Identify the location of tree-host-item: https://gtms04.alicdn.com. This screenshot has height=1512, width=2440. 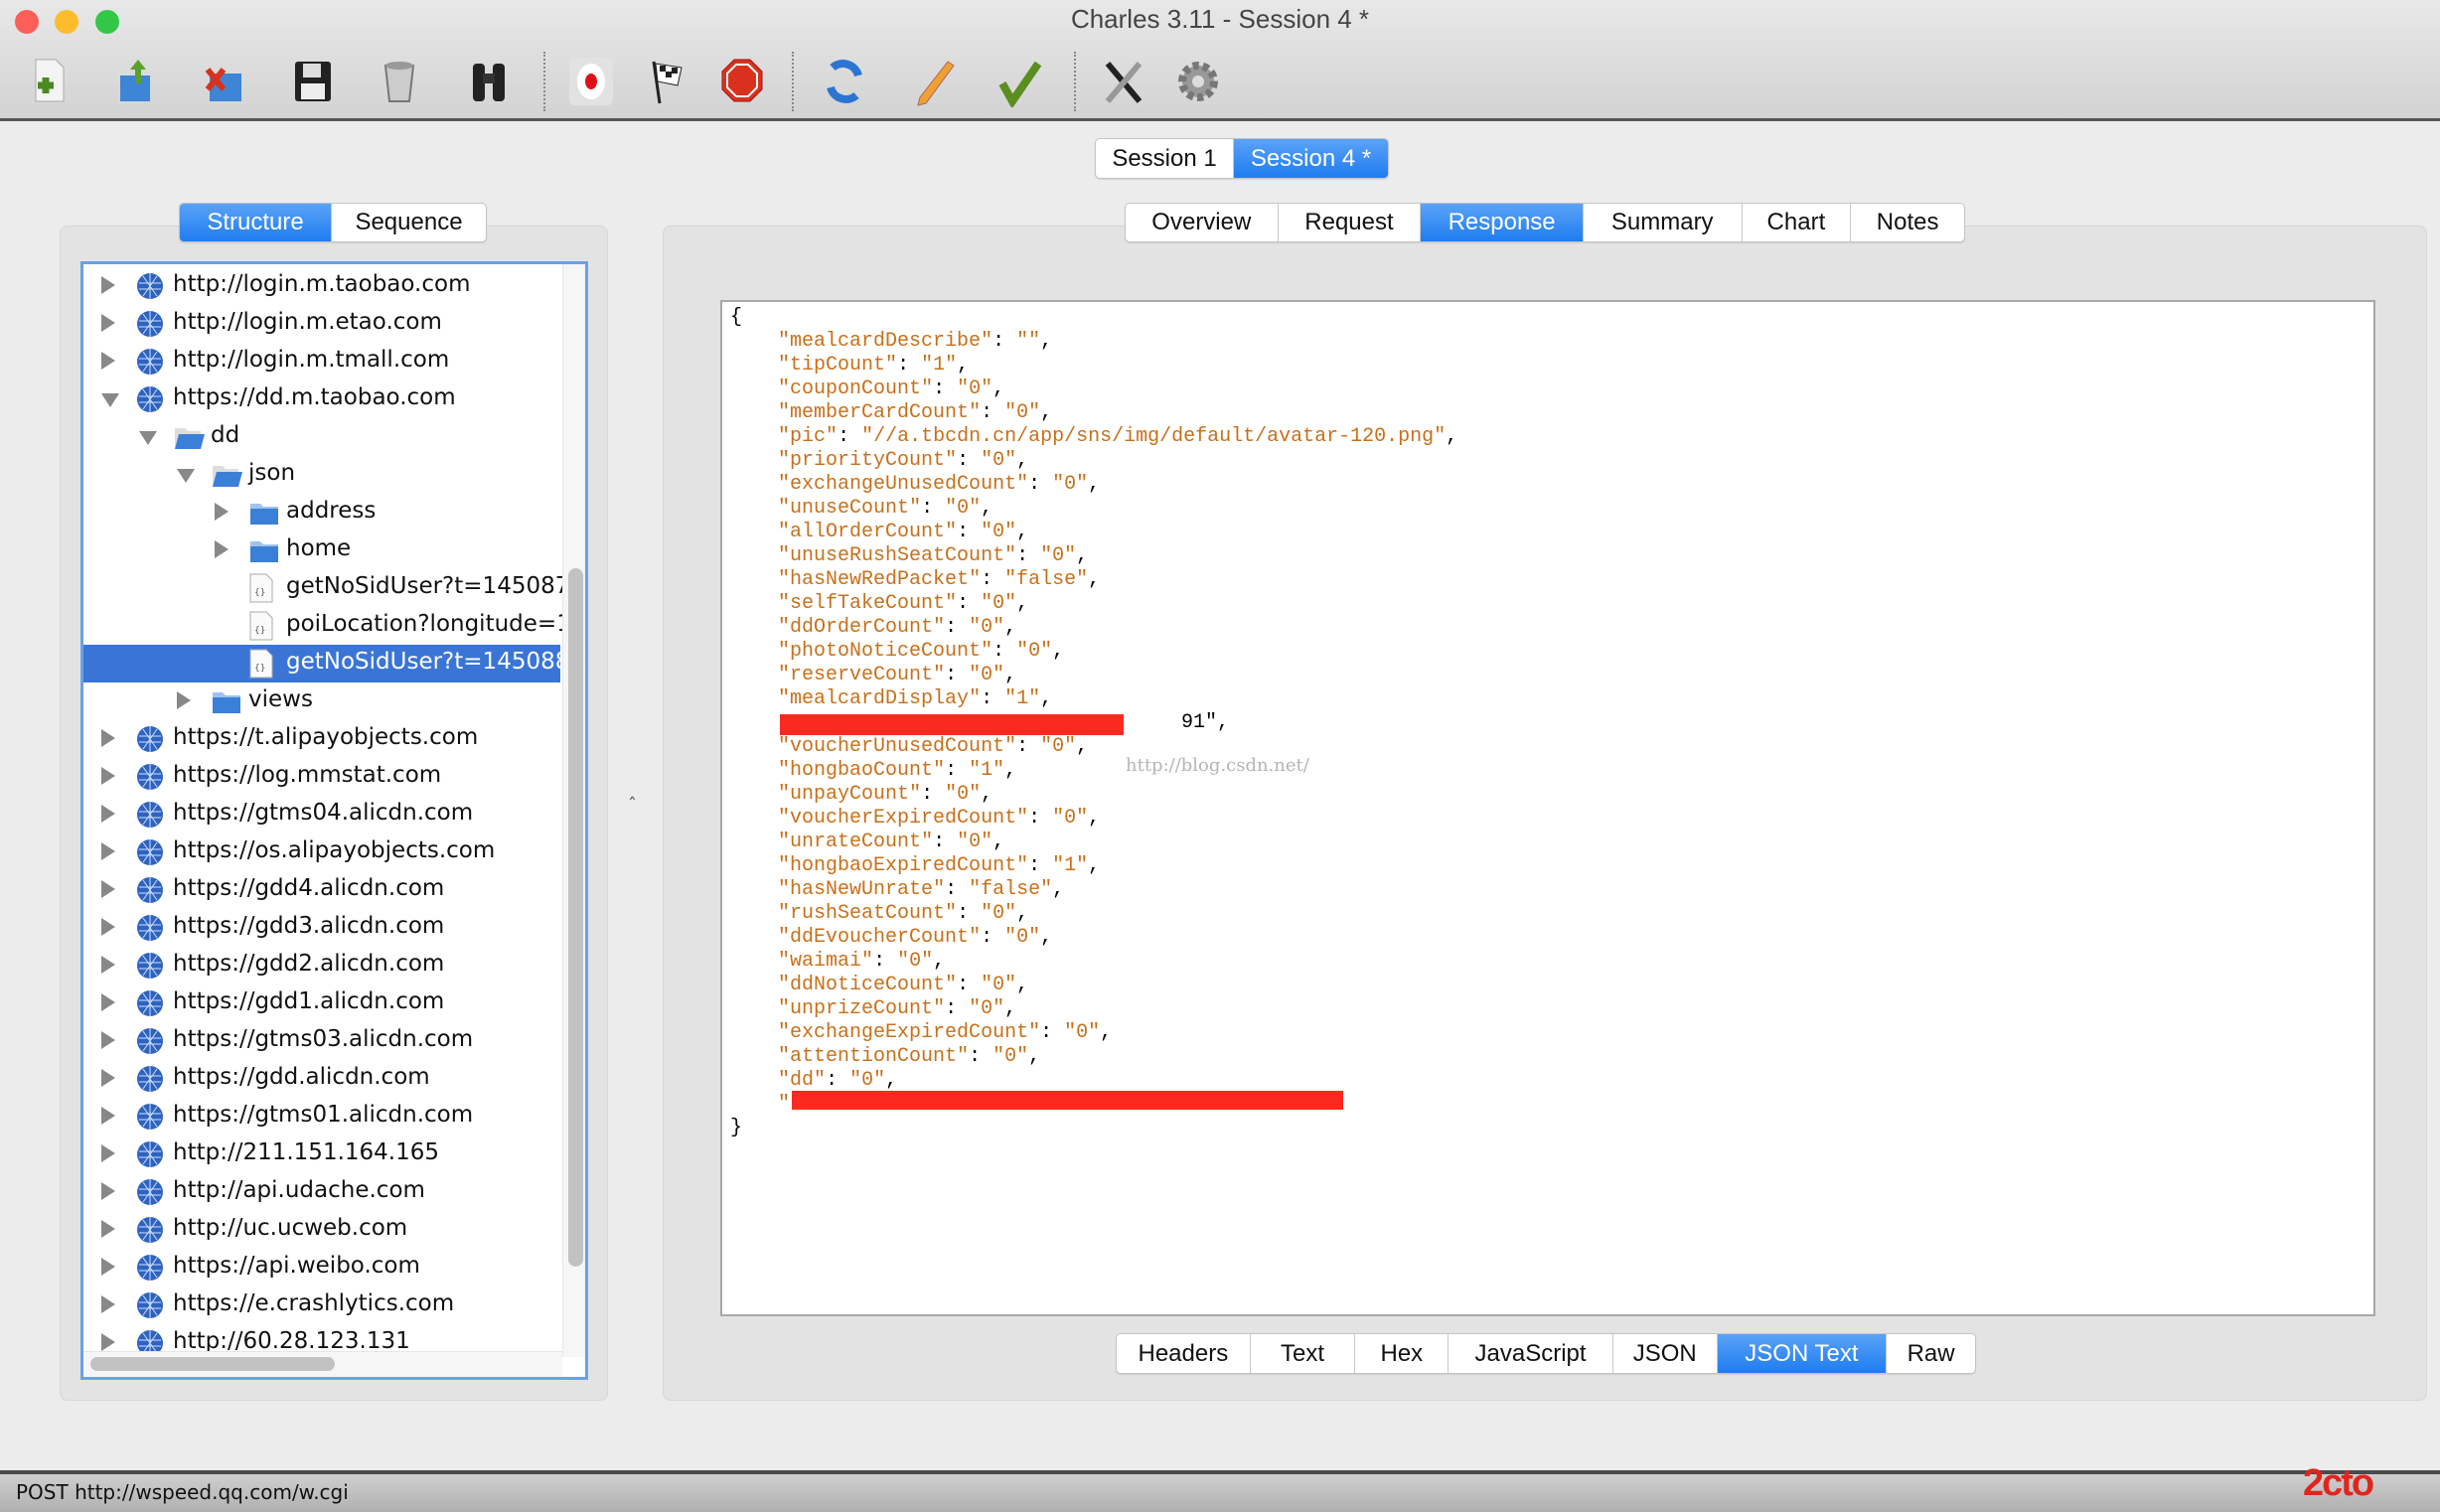
(321, 814).